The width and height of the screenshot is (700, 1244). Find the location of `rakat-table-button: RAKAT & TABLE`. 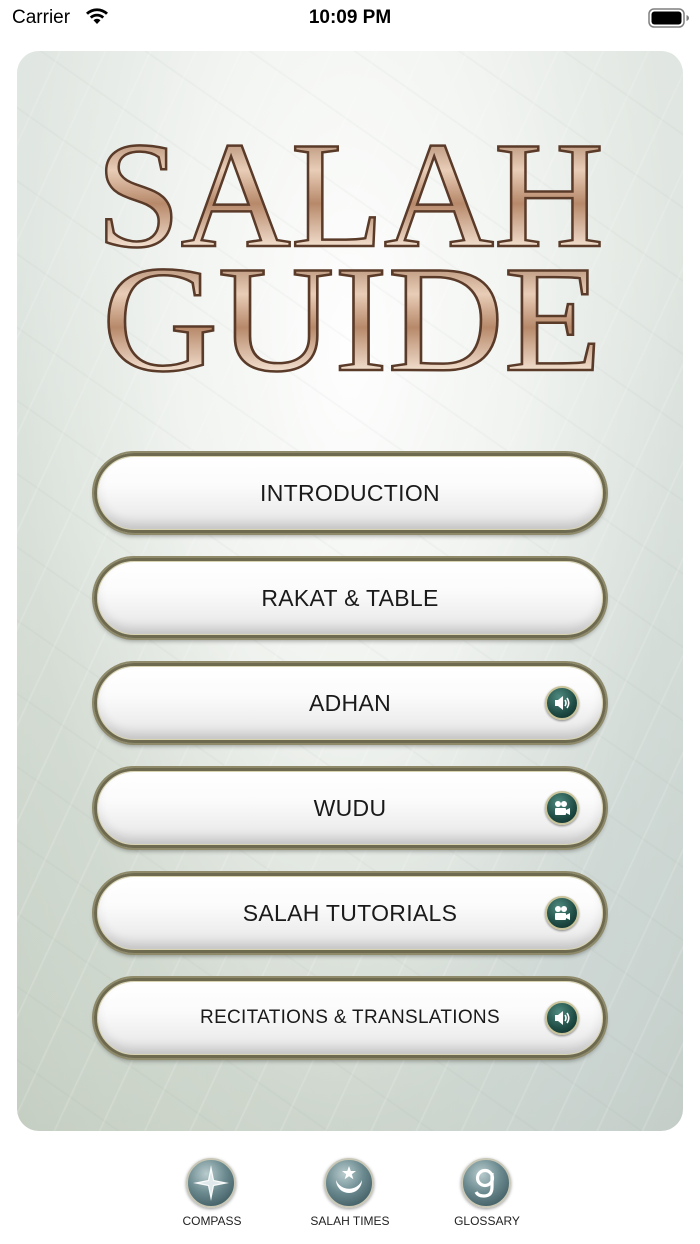

rakat-table-button: RAKAT & TABLE is located at coordinates (350, 598).